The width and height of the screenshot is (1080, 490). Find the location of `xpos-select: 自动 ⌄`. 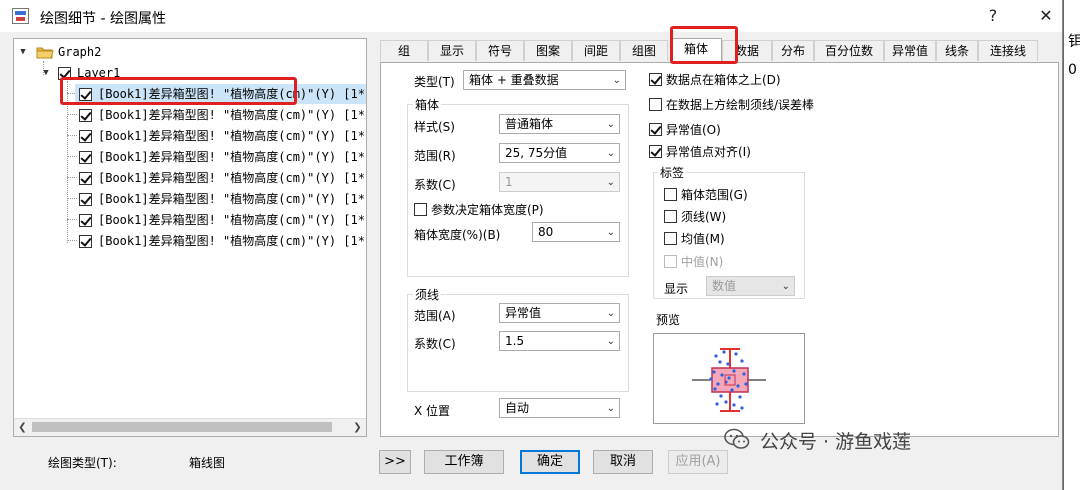

xpos-select: 自动 ⌄ is located at coordinates (559, 408).